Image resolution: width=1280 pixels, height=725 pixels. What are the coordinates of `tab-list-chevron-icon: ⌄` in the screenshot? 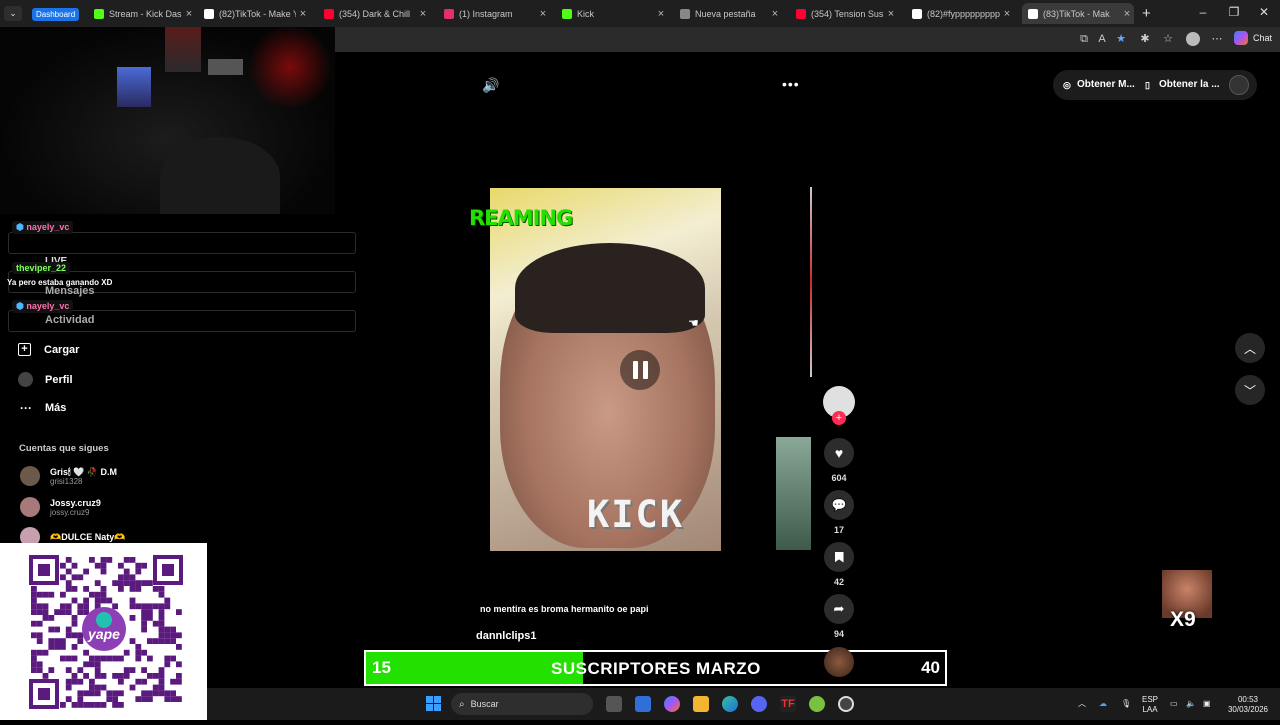 It's located at (13, 13).